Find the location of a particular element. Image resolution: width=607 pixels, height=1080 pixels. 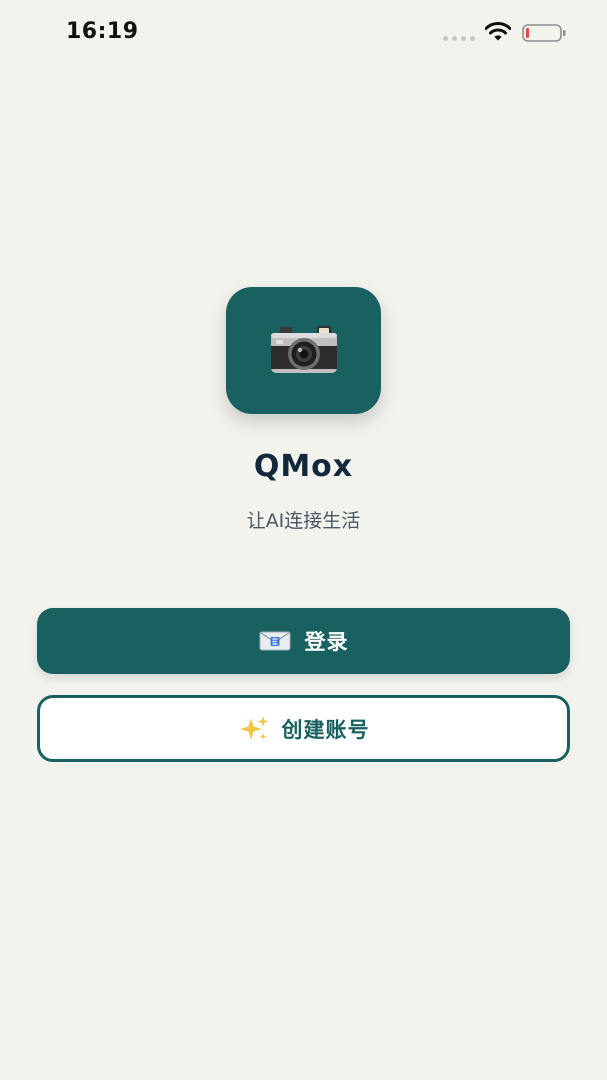

app-logo is located at coordinates (303, 350).